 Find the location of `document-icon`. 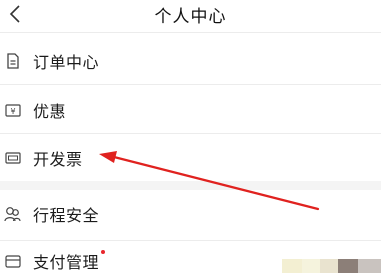

document-icon is located at coordinates (12, 61).